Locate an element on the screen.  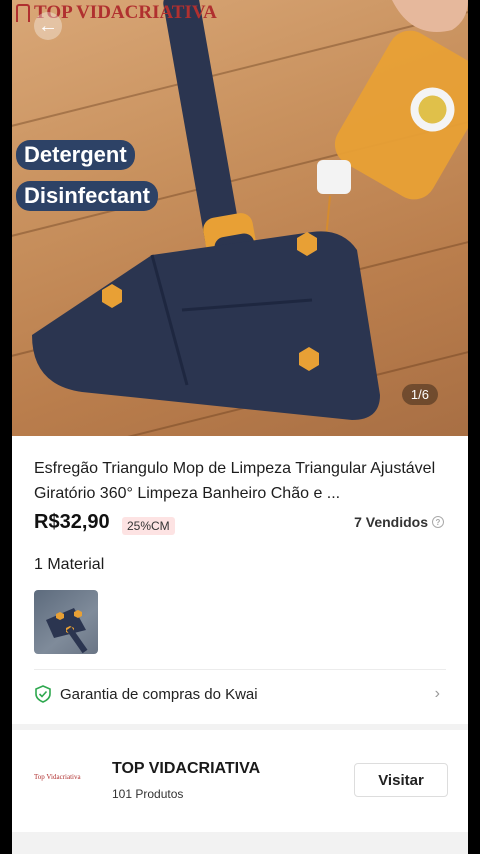
store-logo-text: Top Vidacriativa is located at coordinates (57, 777).